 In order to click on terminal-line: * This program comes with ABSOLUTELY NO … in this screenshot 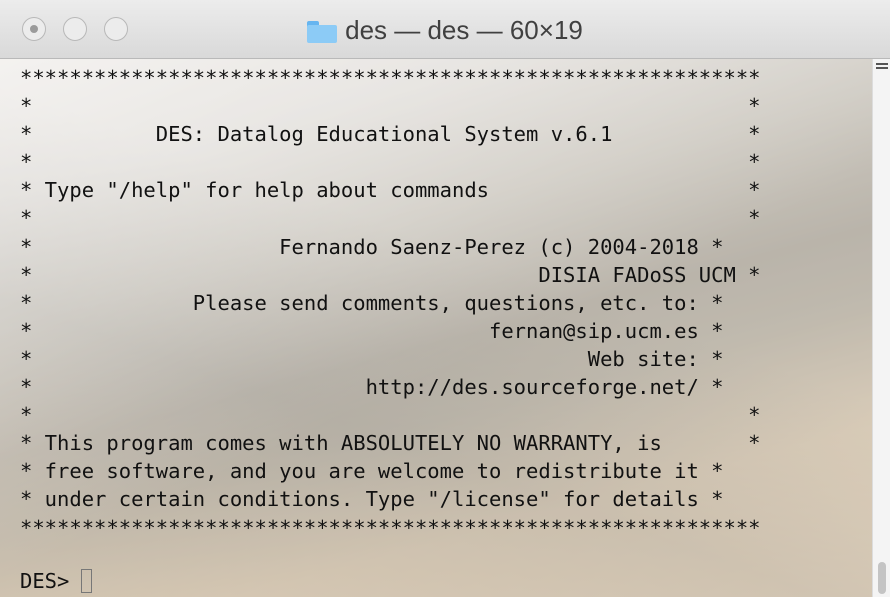, I will do `click(390, 443)`.